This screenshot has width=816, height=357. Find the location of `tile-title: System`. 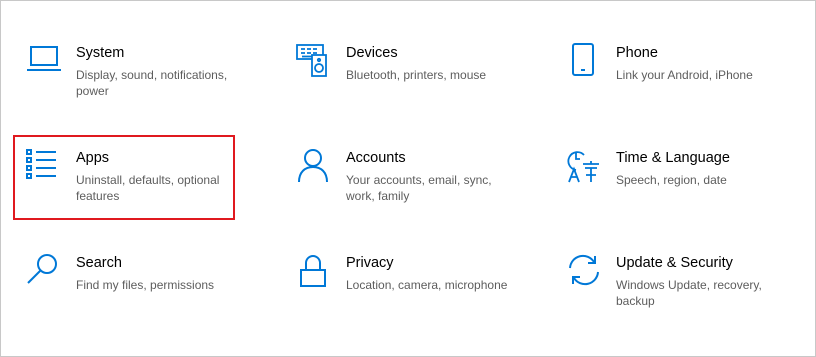

tile-title: System is located at coordinates (100, 53).